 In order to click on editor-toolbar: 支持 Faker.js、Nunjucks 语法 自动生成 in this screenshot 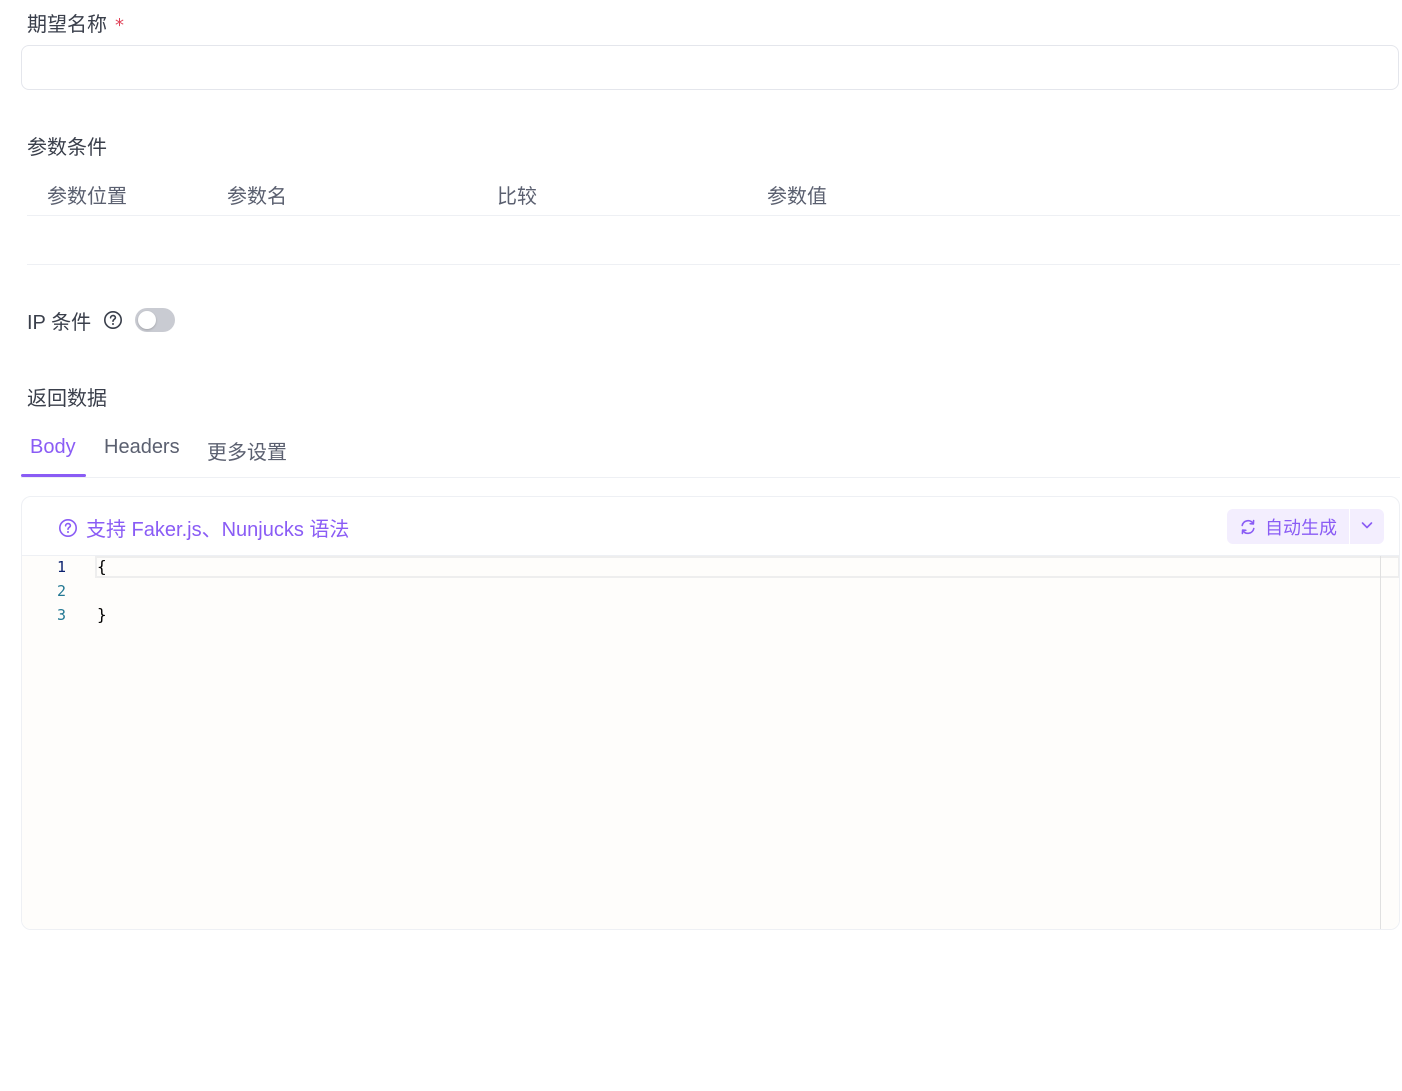, I will do `click(710, 526)`.